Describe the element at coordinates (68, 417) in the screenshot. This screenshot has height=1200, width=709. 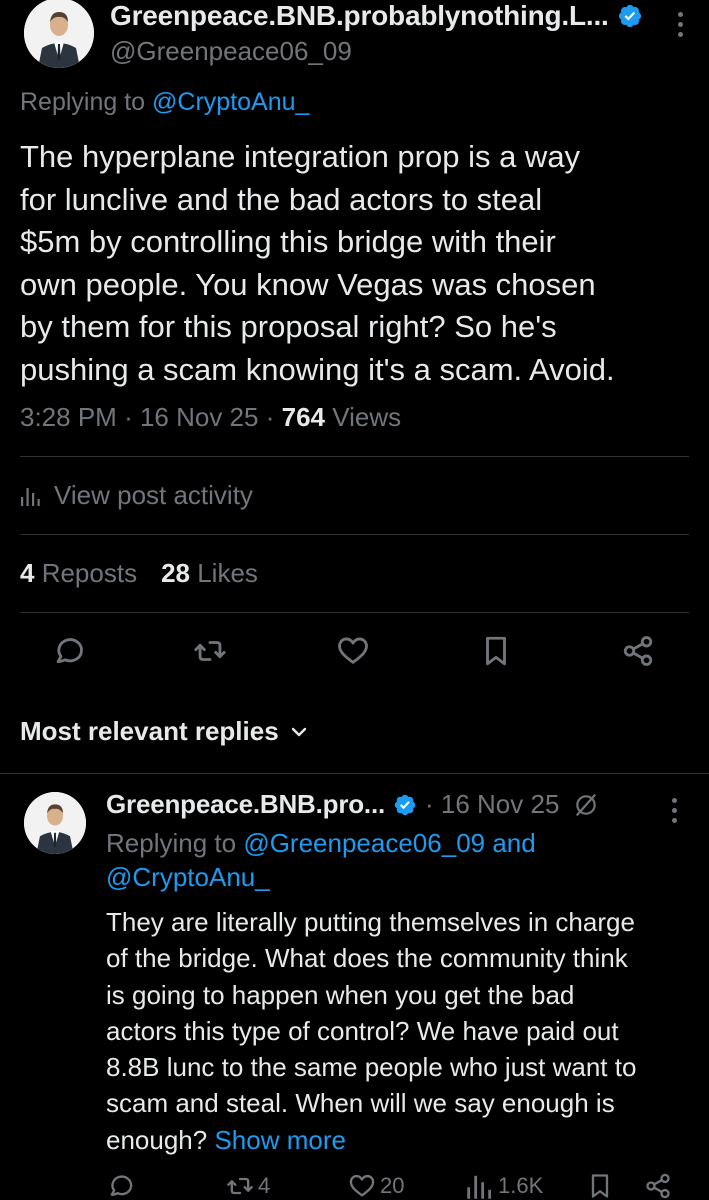
I see `post-time: 3:28 PM` at that location.